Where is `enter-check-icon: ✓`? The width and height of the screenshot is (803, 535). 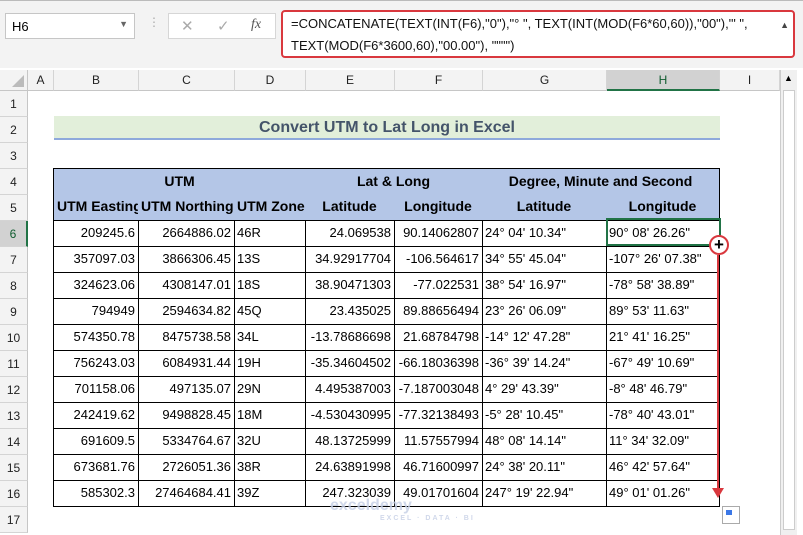
enter-check-icon: ✓ is located at coordinates (223, 26).